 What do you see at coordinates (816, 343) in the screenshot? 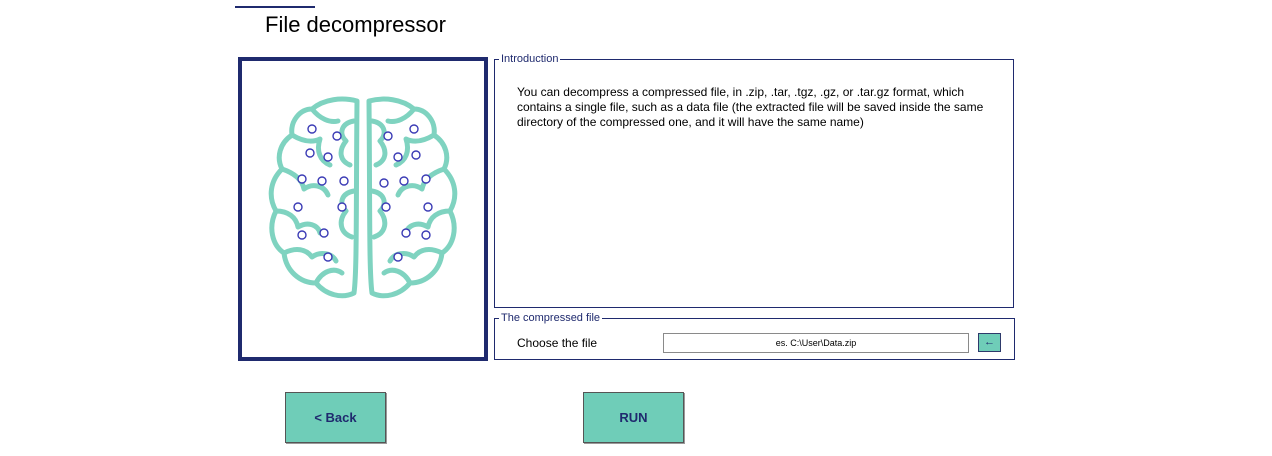
I see `file-path-input` at bounding box center [816, 343].